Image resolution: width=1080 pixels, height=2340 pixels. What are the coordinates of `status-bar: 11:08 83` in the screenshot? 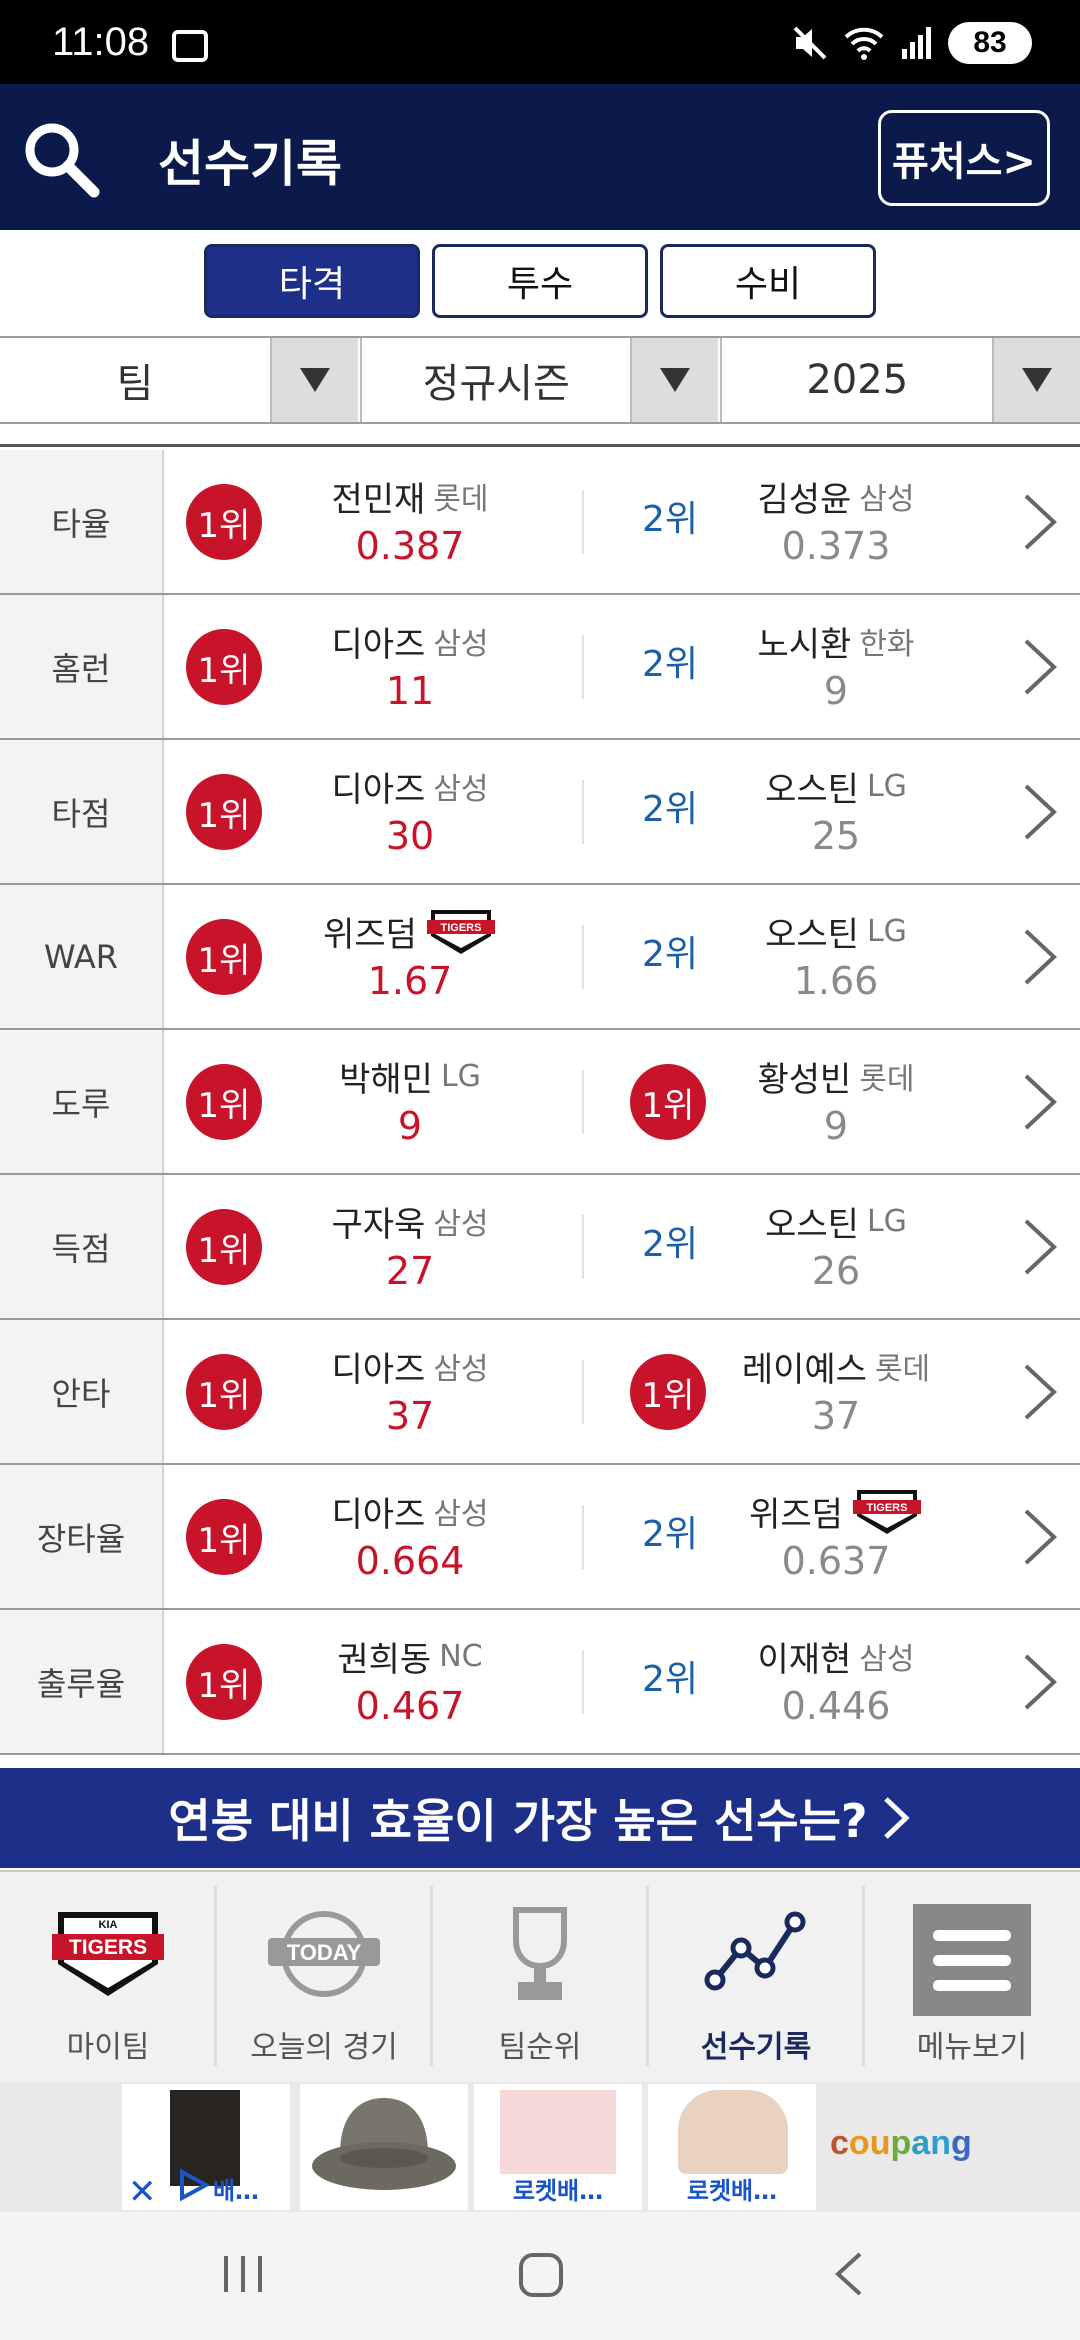 It's located at (540, 42).